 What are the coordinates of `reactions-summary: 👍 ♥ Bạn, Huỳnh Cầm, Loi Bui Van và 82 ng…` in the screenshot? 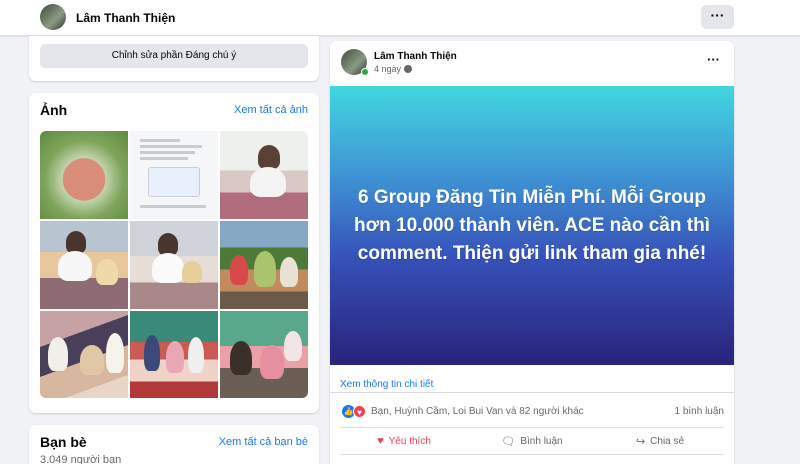 It's located at (533, 412).